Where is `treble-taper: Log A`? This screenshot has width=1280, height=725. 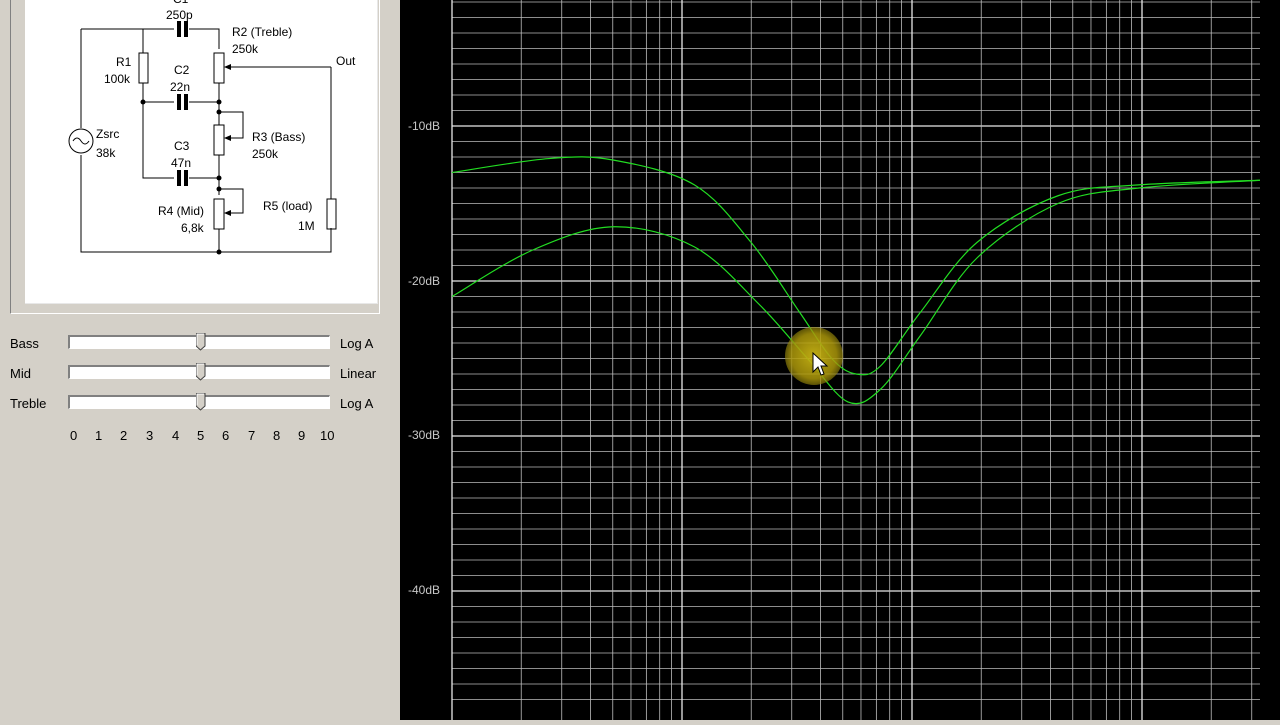
treble-taper: Log A is located at coordinates (357, 403).